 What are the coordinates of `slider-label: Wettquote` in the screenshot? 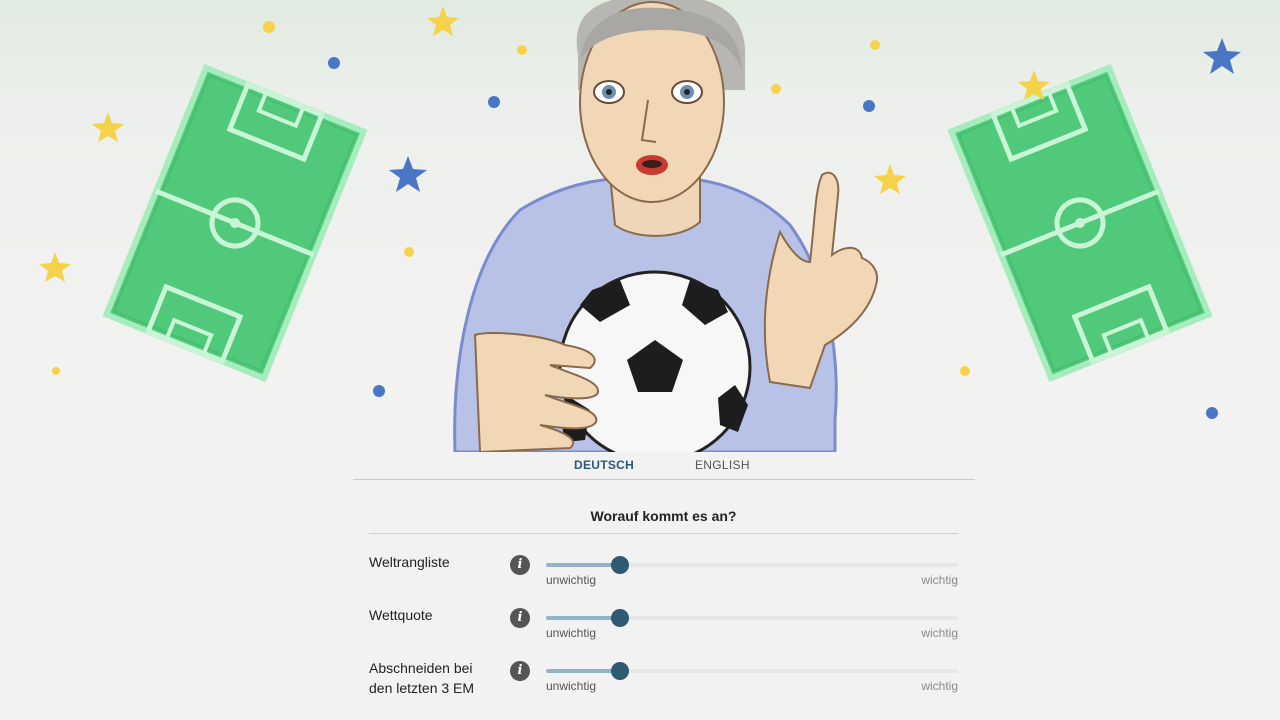 It's located at (401, 615).